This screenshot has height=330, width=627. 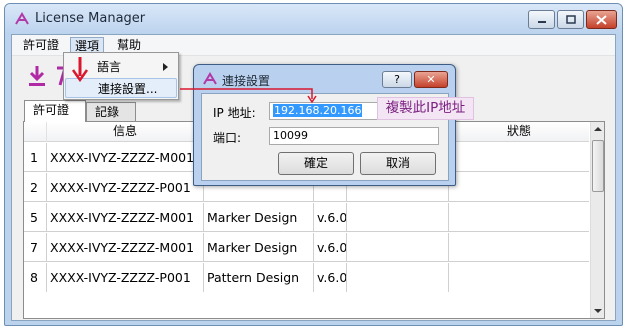 I want to click on submenu-arrow-icon, so click(x=165, y=67).